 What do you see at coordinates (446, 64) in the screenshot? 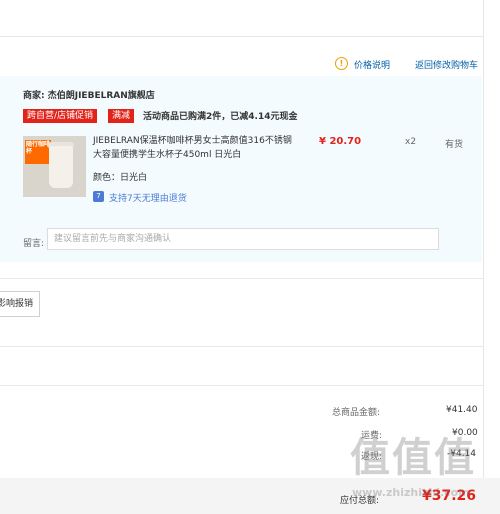
I see `back-to-cart-link: 返回修改购物车` at bounding box center [446, 64].